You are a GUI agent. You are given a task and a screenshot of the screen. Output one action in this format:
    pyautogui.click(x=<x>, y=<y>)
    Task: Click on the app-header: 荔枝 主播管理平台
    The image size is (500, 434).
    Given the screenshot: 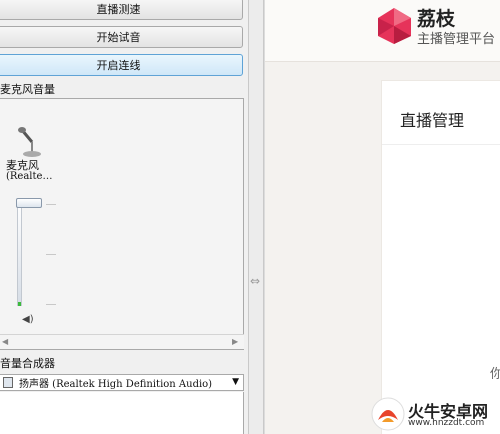 What is the action you would take?
    pyautogui.click(x=382, y=31)
    